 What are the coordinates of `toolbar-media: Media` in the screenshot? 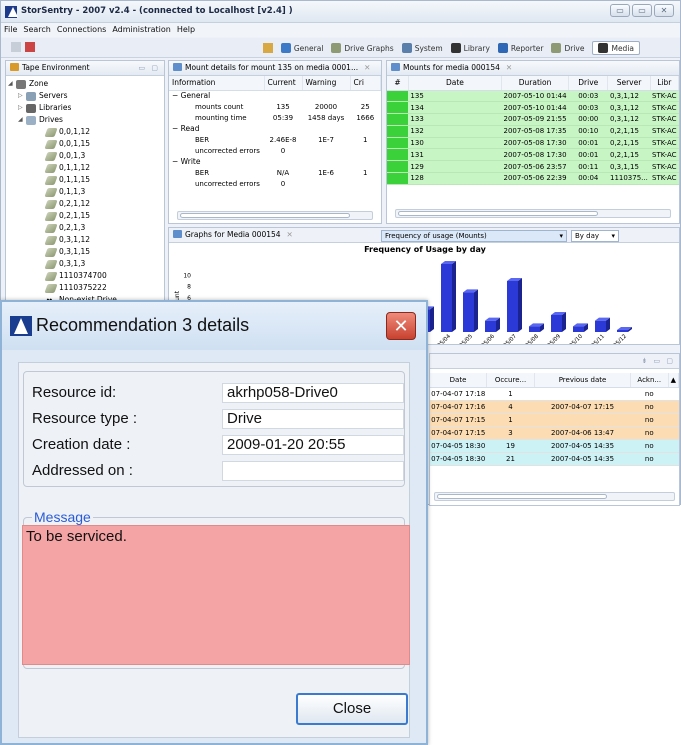 It's located at (616, 48).